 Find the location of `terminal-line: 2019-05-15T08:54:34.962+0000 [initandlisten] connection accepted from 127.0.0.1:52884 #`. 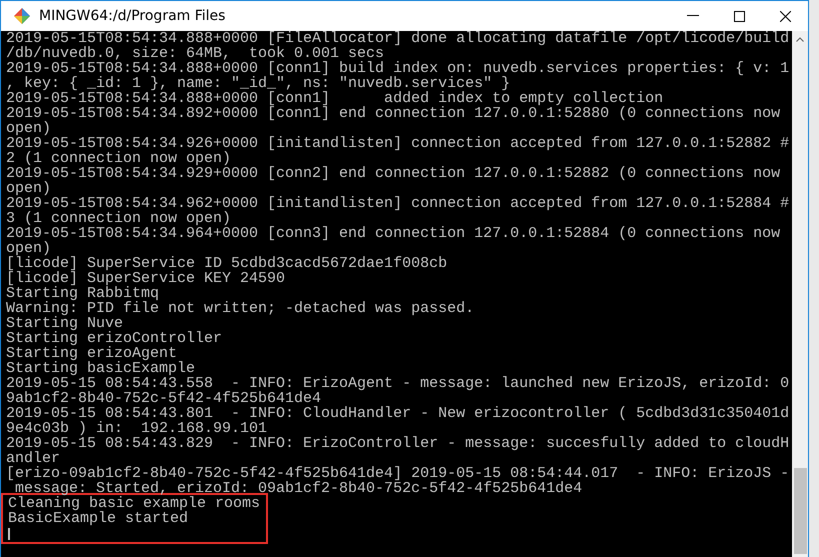

terminal-line: 2019-05-15T08:54:34.962+0000 [initandlisten] connection accepted from 127.0.0.1:52884 # is located at coordinates (398, 203).